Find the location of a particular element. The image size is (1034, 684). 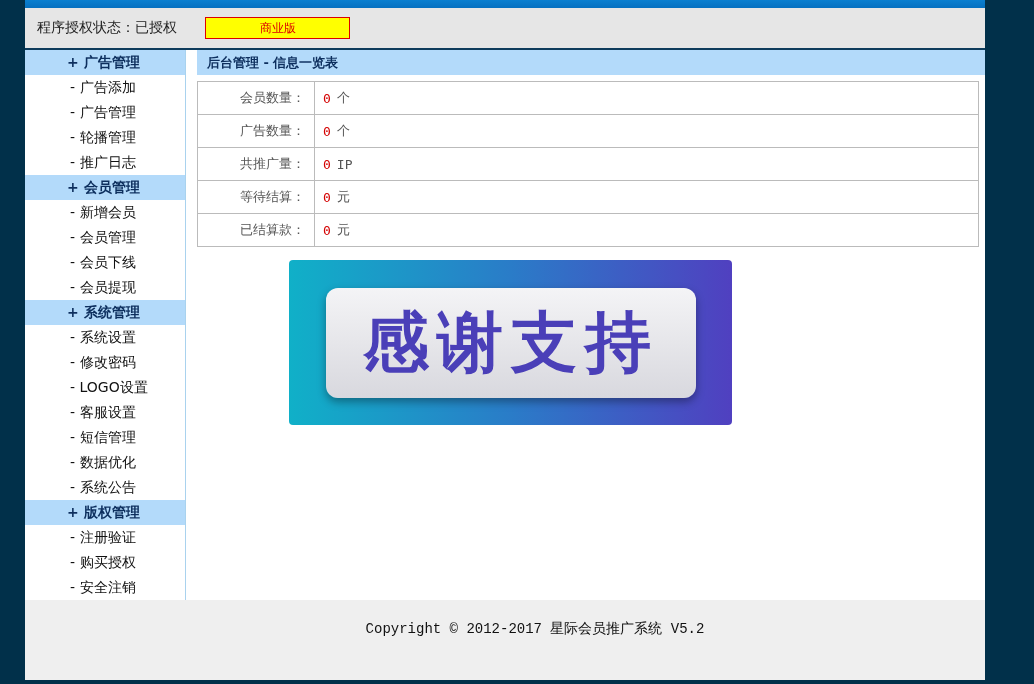

stat-label: 广告数量： is located at coordinates (256, 131).